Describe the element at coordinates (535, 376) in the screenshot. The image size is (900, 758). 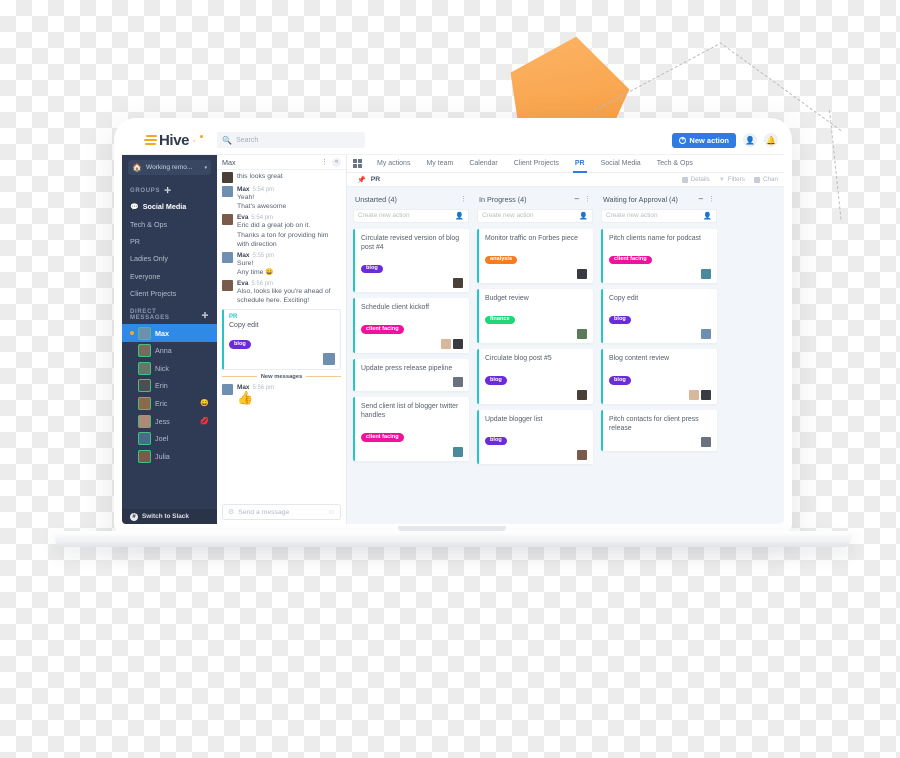
I see `action-card: Circulate blog post #5 blog` at that location.